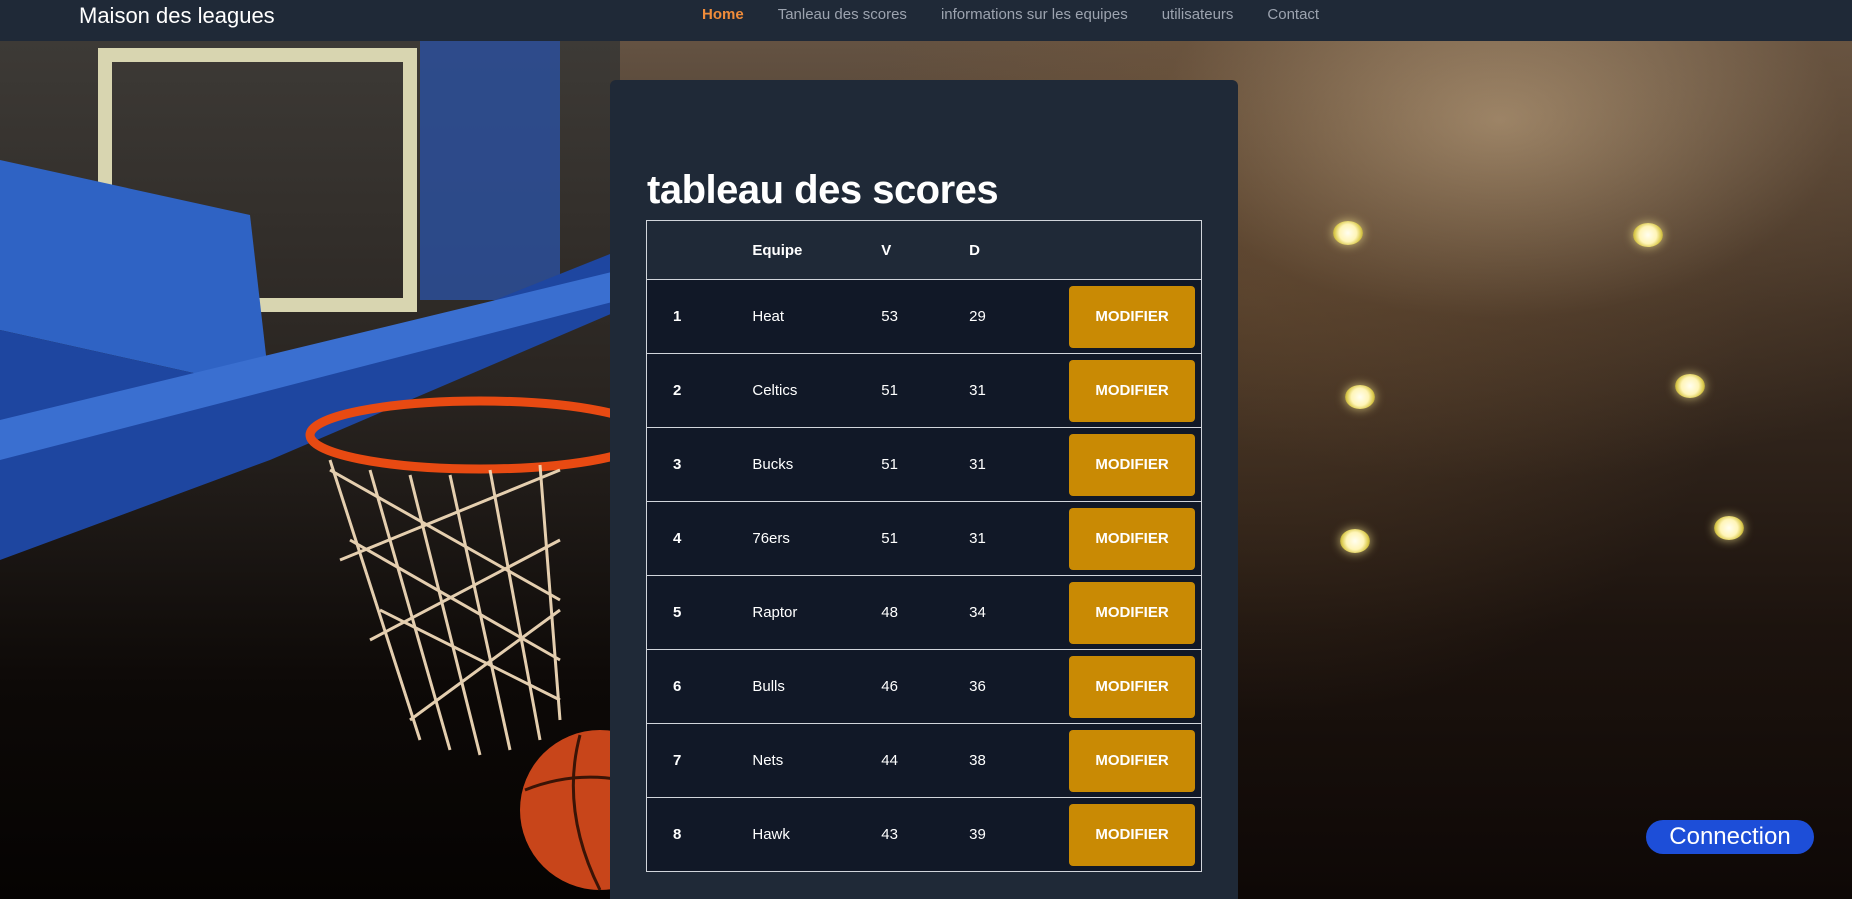 The height and width of the screenshot is (899, 1852). I want to click on row-wins: 46, so click(925, 686).